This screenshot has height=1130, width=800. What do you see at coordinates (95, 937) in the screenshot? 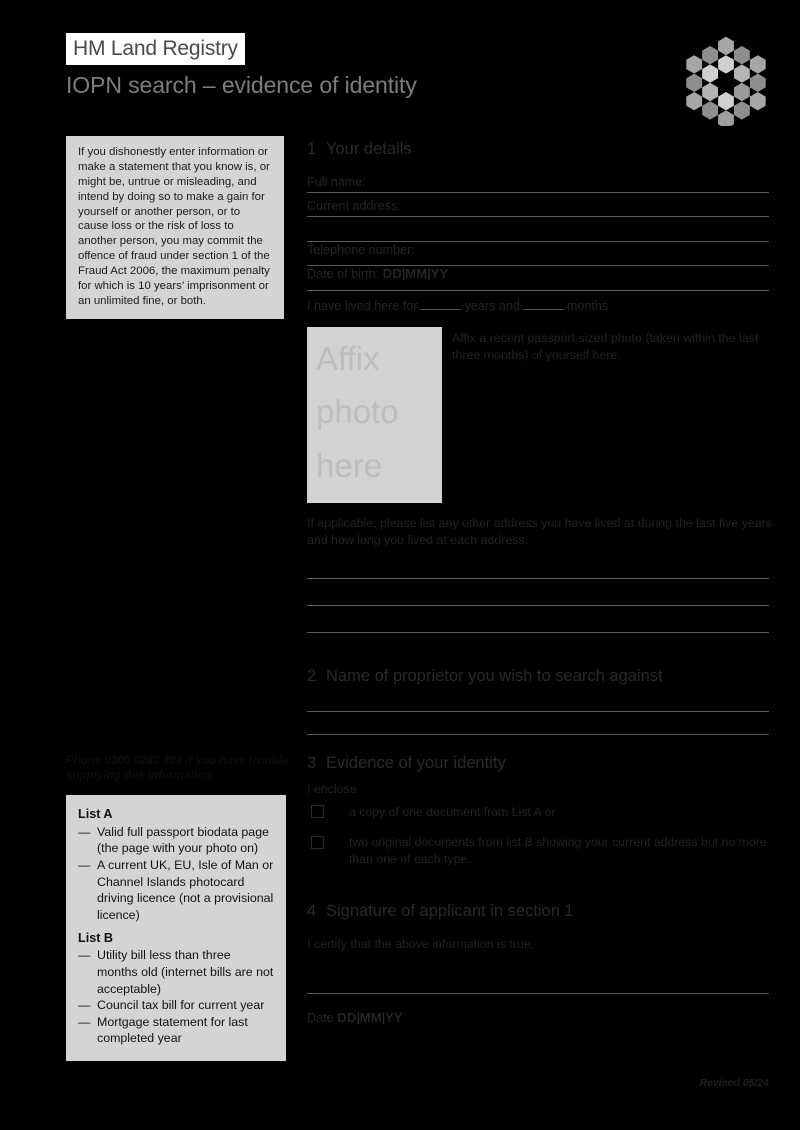
I see `list-b-heading: List B` at bounding box center [95, 937].